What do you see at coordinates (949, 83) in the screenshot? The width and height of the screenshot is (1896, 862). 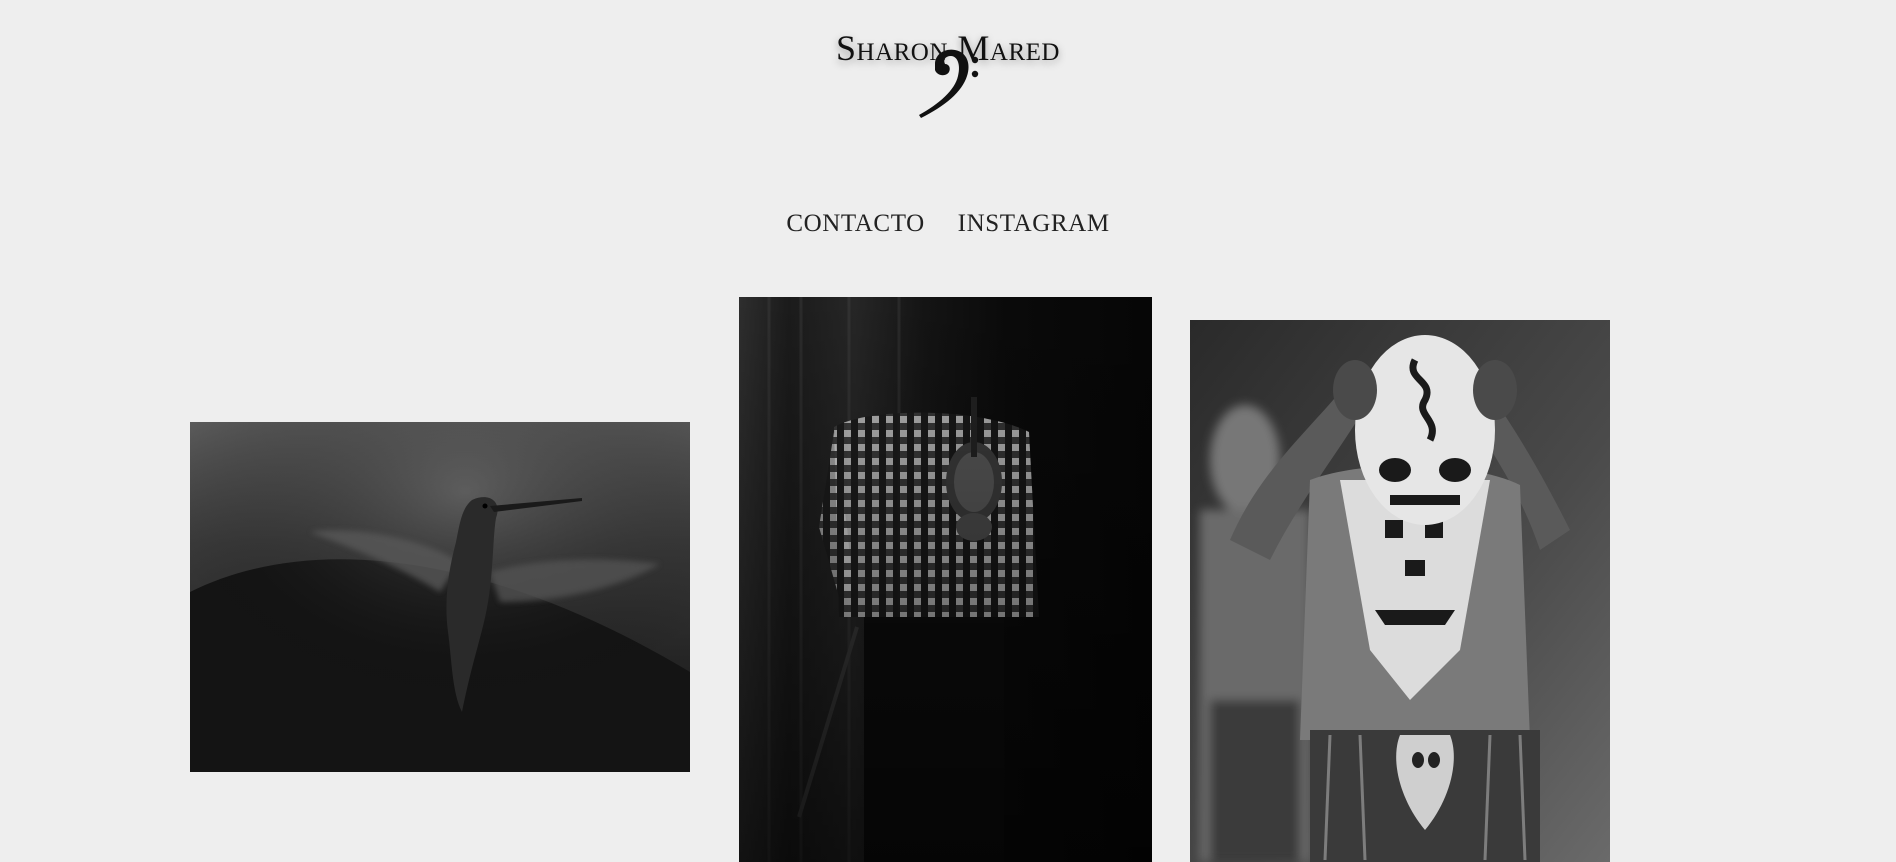 I see `bass-clef-icon` at bounding box center [949, 83].